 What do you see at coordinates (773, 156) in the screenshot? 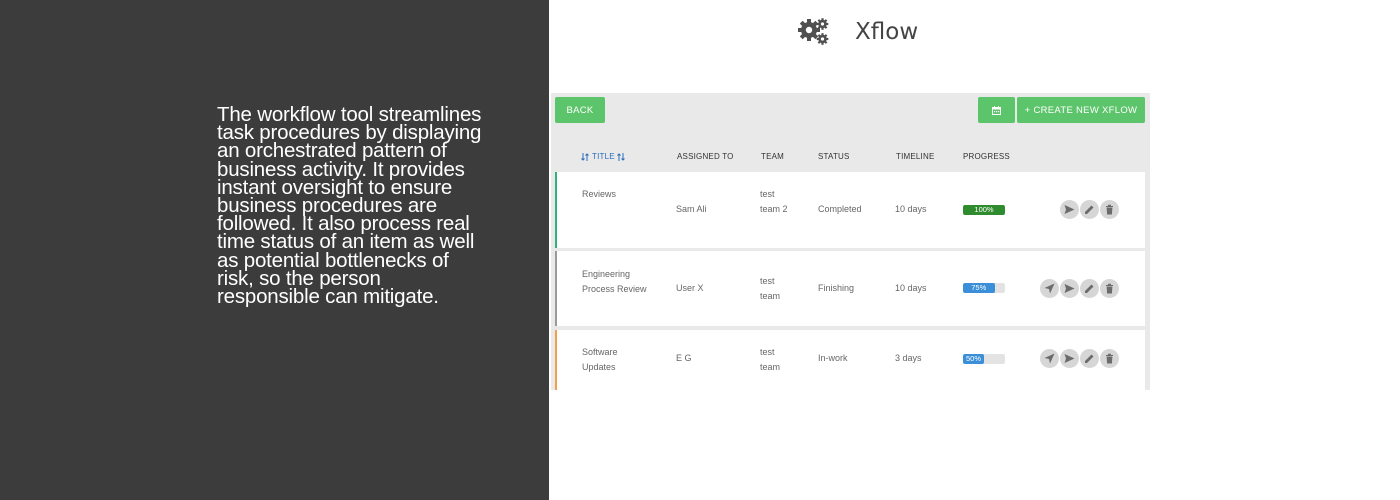
I see `column-header-team: TEAM` at bounding box center [773, 156].